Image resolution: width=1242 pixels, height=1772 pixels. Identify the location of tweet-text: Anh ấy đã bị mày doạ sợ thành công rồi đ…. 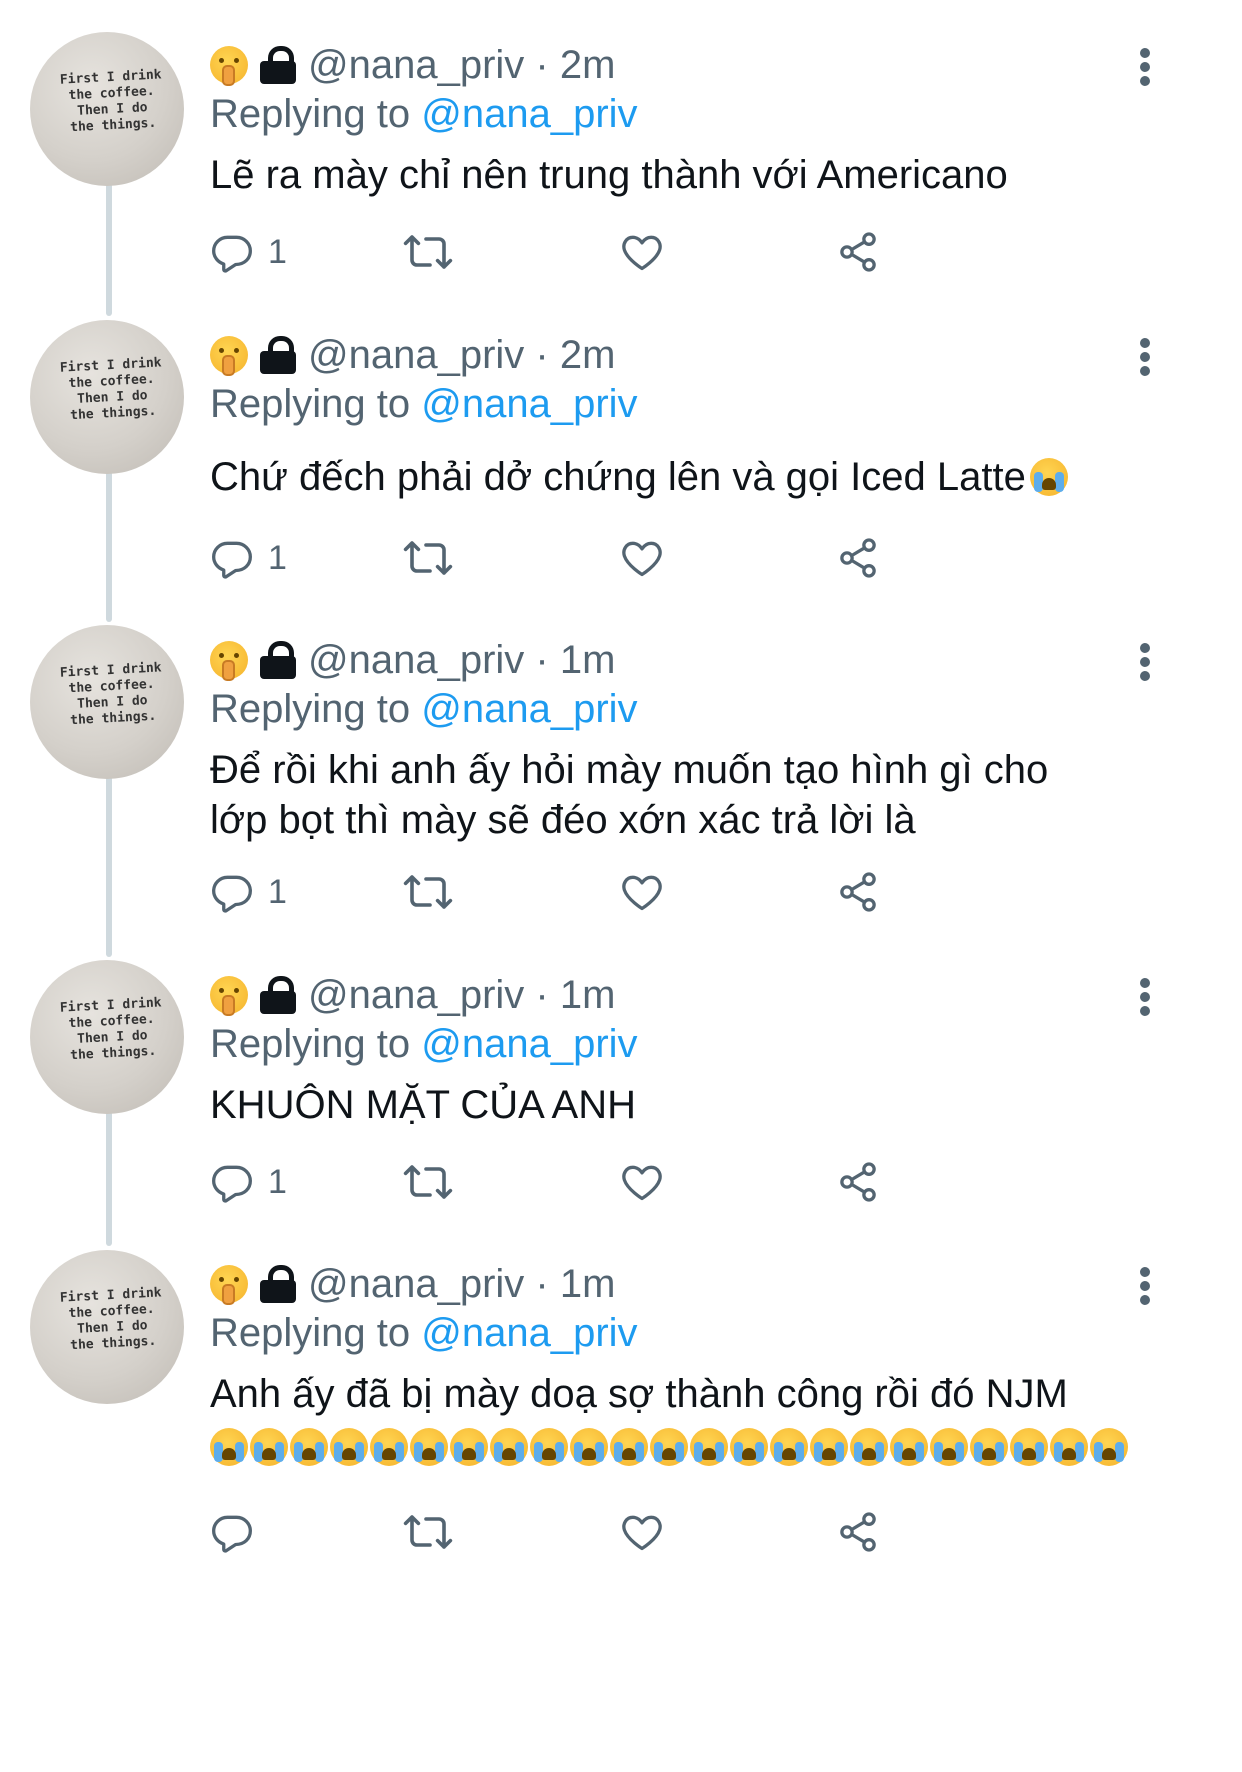
(639, 1394).